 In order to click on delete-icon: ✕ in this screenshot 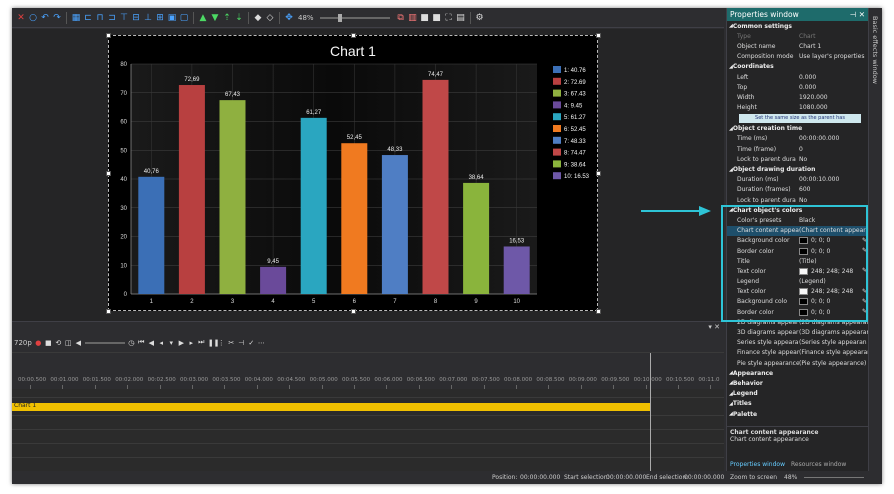, I will do `click(21, 18)`.